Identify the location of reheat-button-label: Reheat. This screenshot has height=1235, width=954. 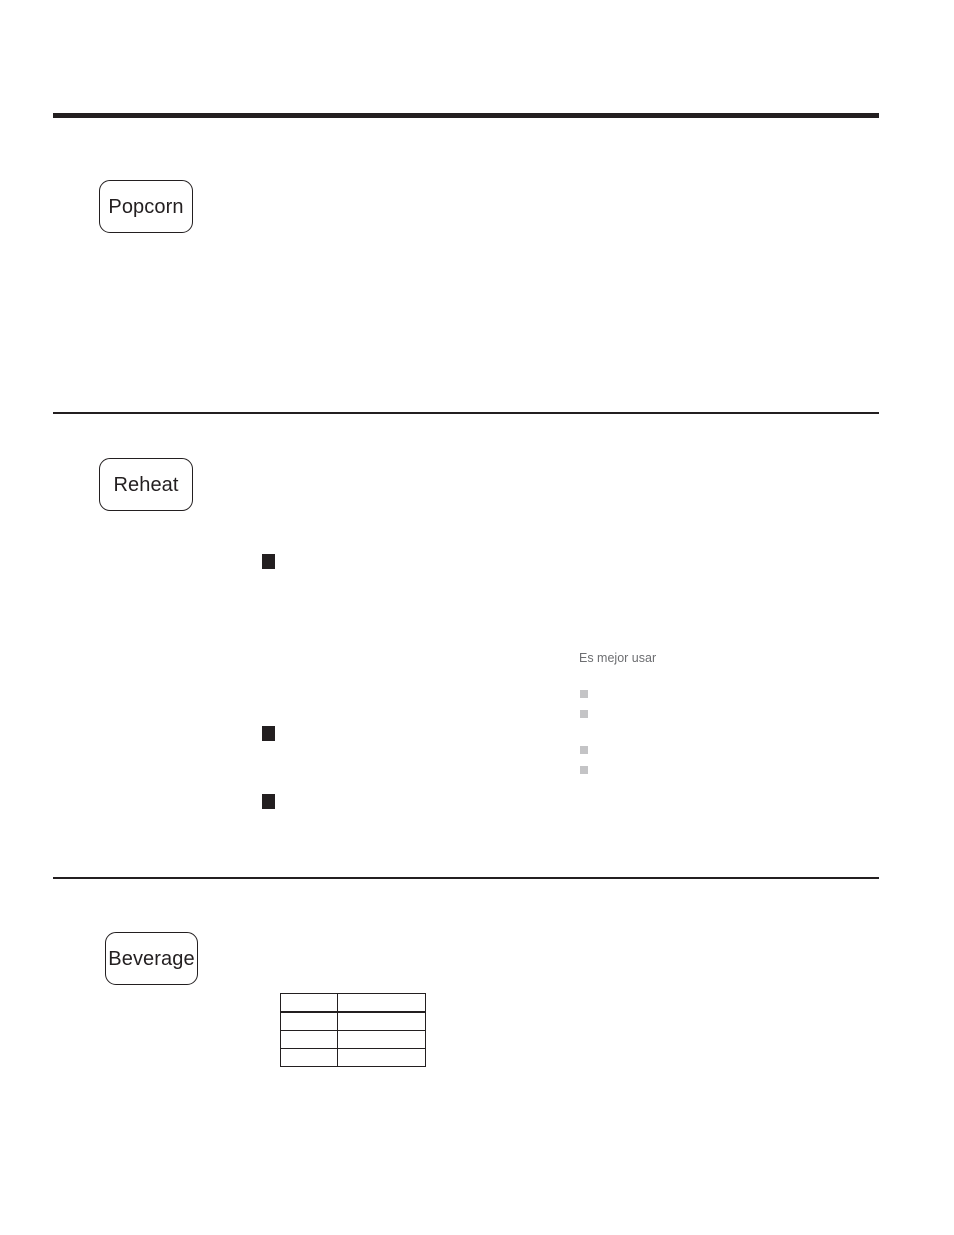
(146, 484).